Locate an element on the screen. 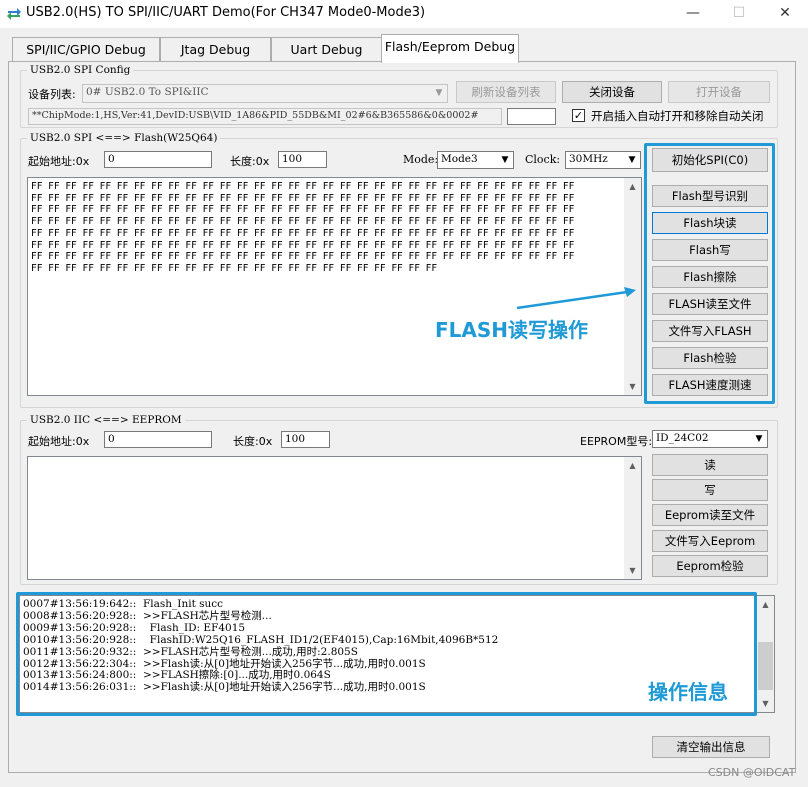  eeprom-read-to-file-button: Eeprom读至文件 is located at coordinates (710, 515).